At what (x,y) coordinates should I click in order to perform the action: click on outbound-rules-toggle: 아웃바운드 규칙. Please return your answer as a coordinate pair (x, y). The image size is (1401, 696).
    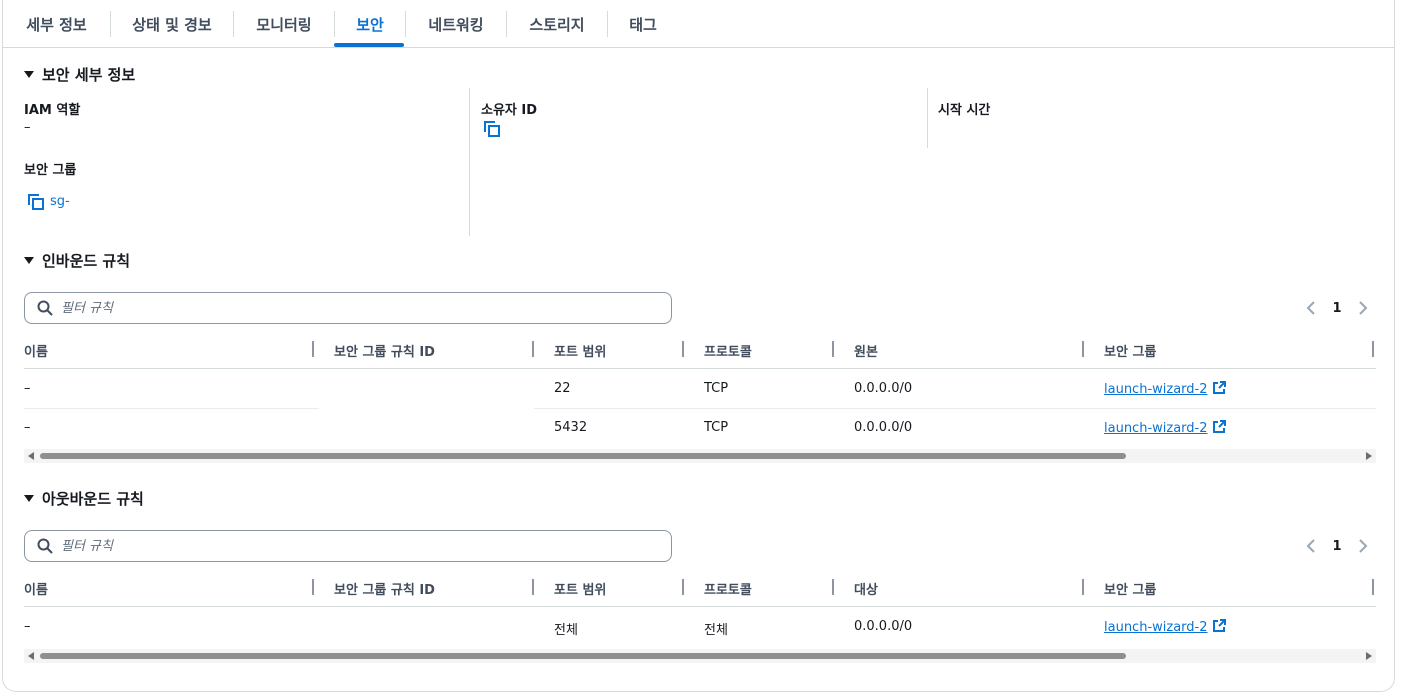
    Looking at the image, I should click on (84, 498).